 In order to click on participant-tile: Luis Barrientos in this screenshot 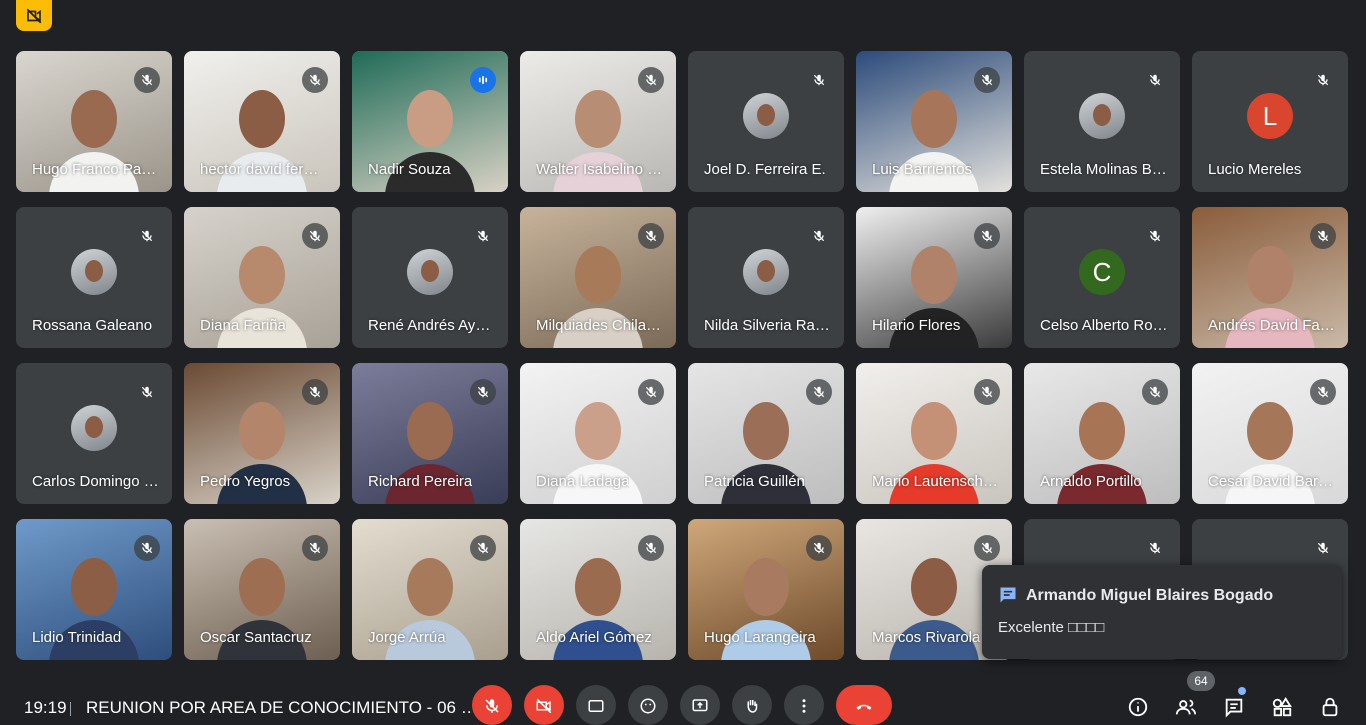, I will do `click(934, 121)`.